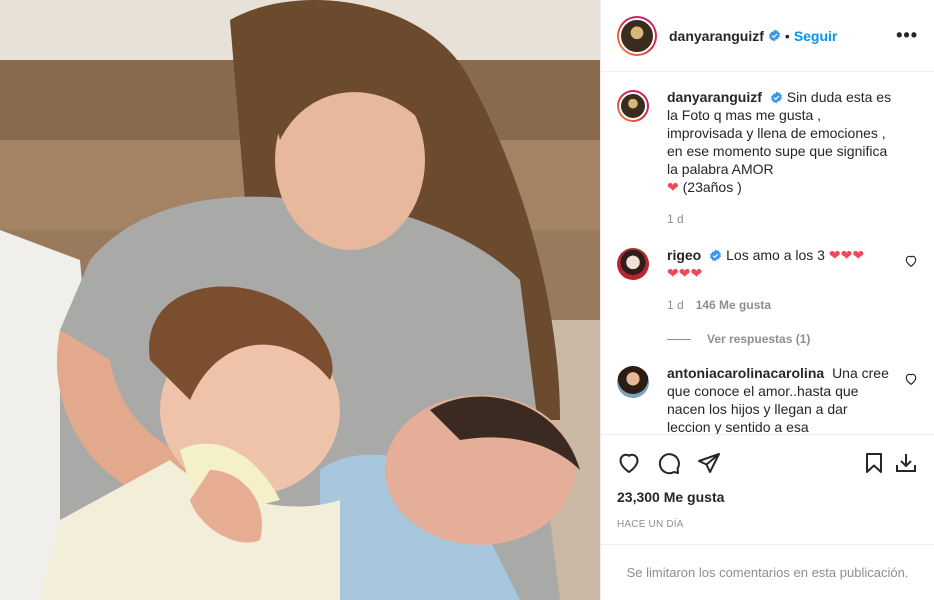 This screenshot has height=600, width=934. Describe the element at coordinates (709, 463) in the screenshot. I see `share-icon` at that location.